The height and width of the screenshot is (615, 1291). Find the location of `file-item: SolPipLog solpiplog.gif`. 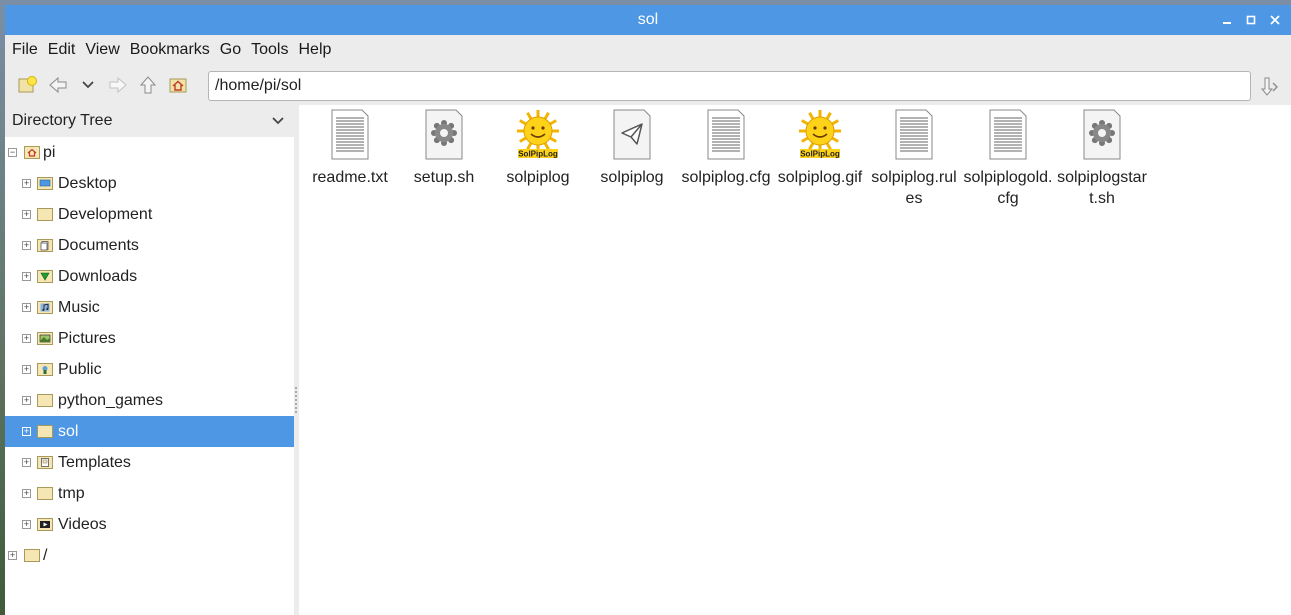

file-item: SolPipLog solpiplog.gif is located at coordinates (820, 148).